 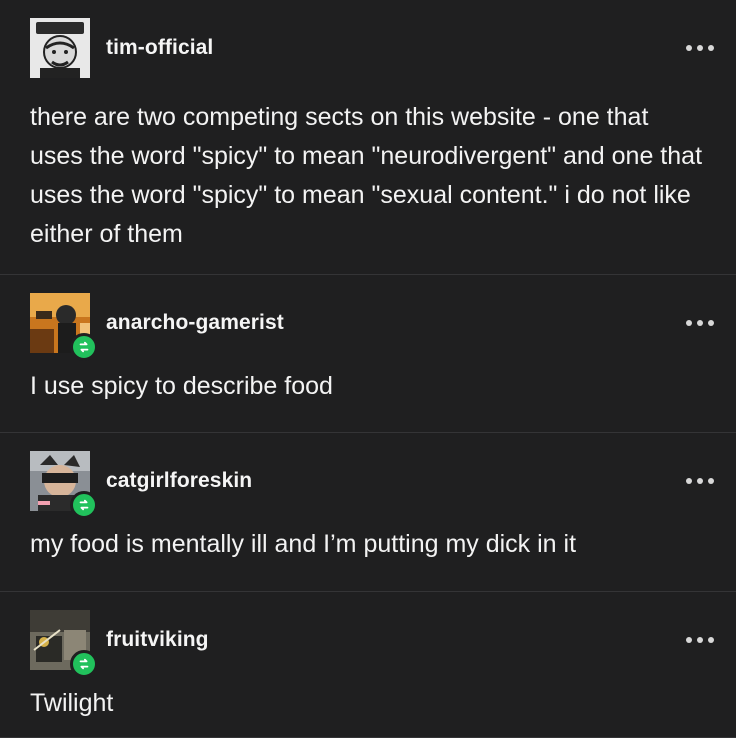 I want to click on avatar-fruitviking, so click(x=64, y=644).